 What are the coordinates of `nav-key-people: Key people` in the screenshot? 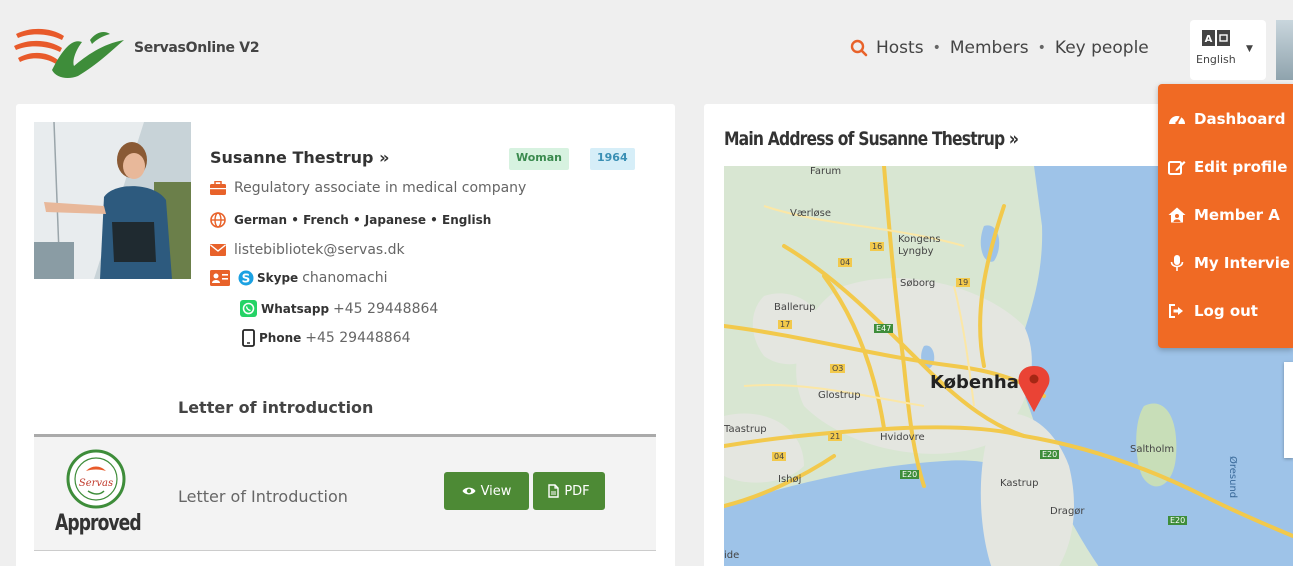 It's located at (1102, 48).